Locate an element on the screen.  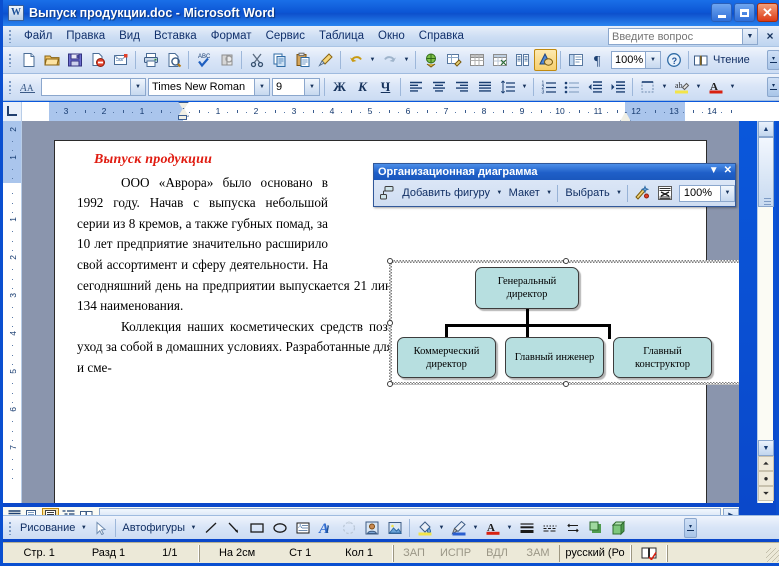
menu-item-view: Вид is located at coordinates (129, 36).